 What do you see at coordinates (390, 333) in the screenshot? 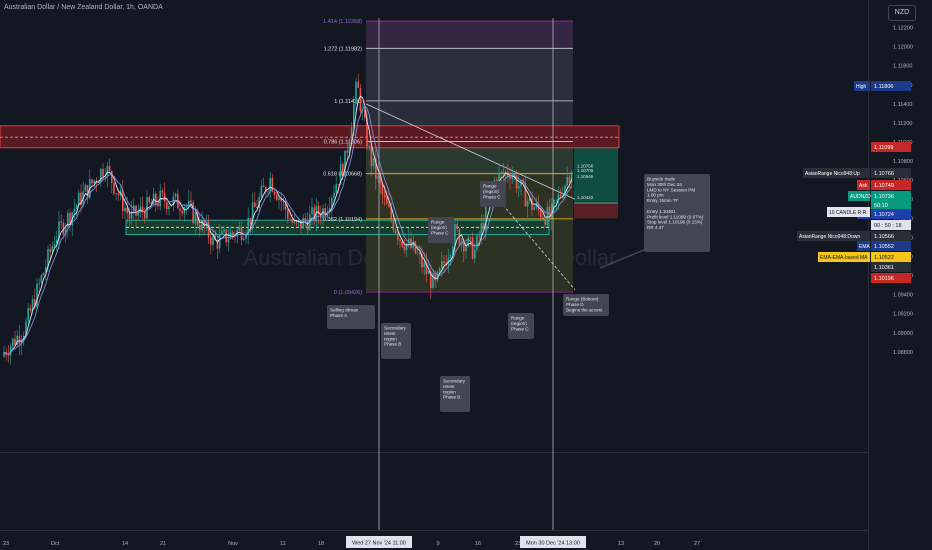
I see `annotation-text-1-1: retest` at bounding box center [390, 333].